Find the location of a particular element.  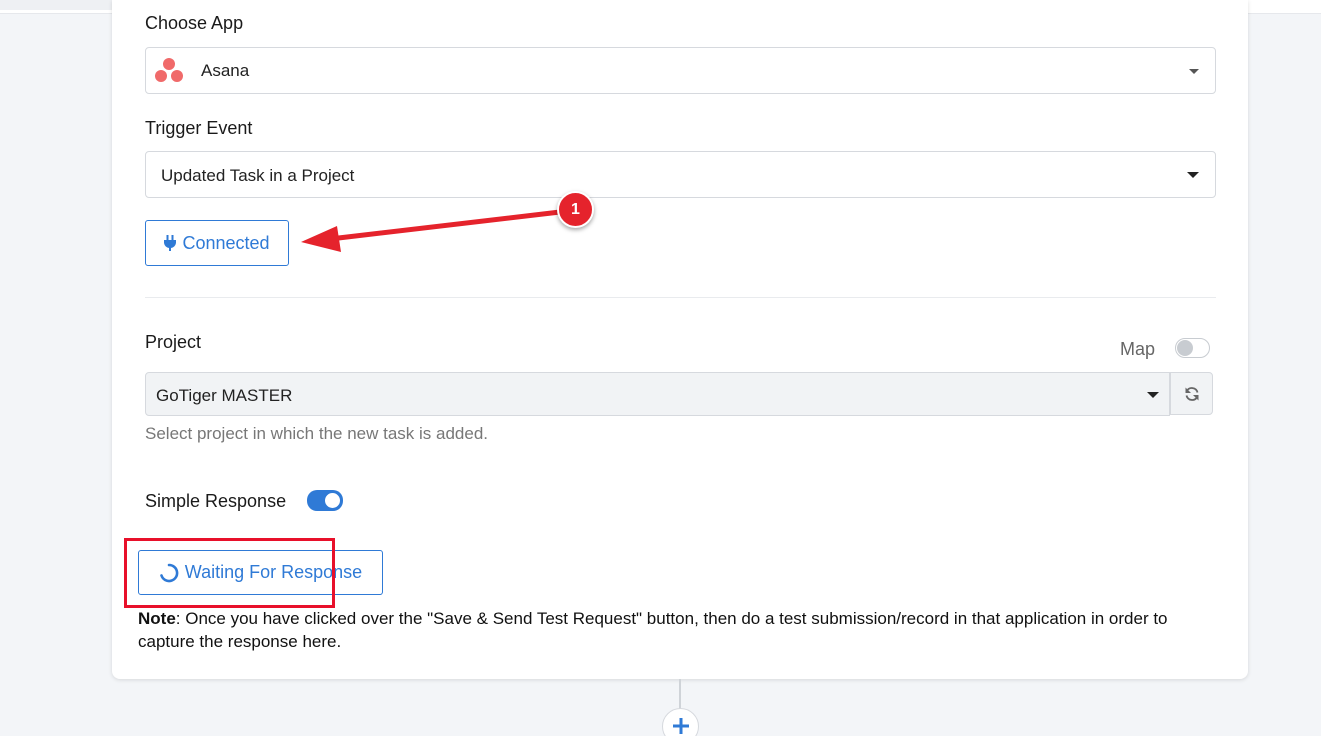

plug-icon is located at coordinates (170, 243).